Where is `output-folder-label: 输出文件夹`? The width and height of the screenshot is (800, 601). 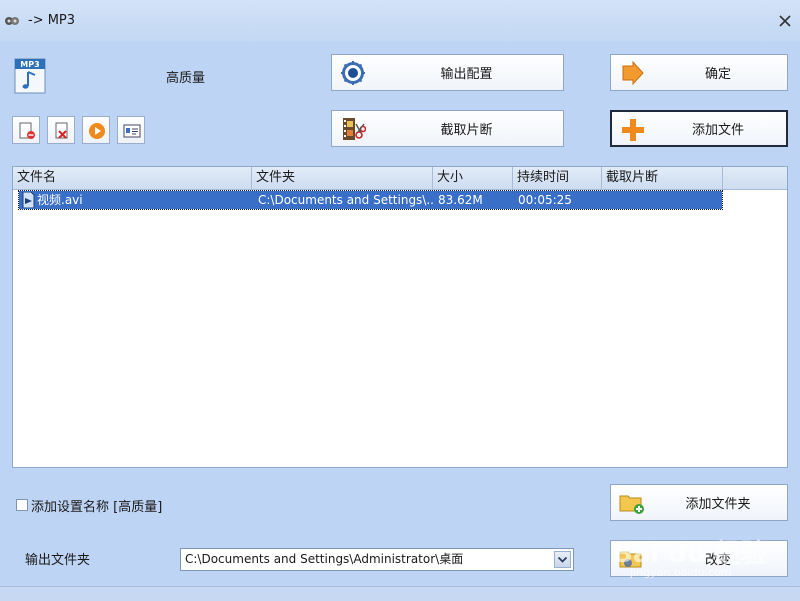
output-folder-label: 输出文件夹 is located at coordinates (58, 560).